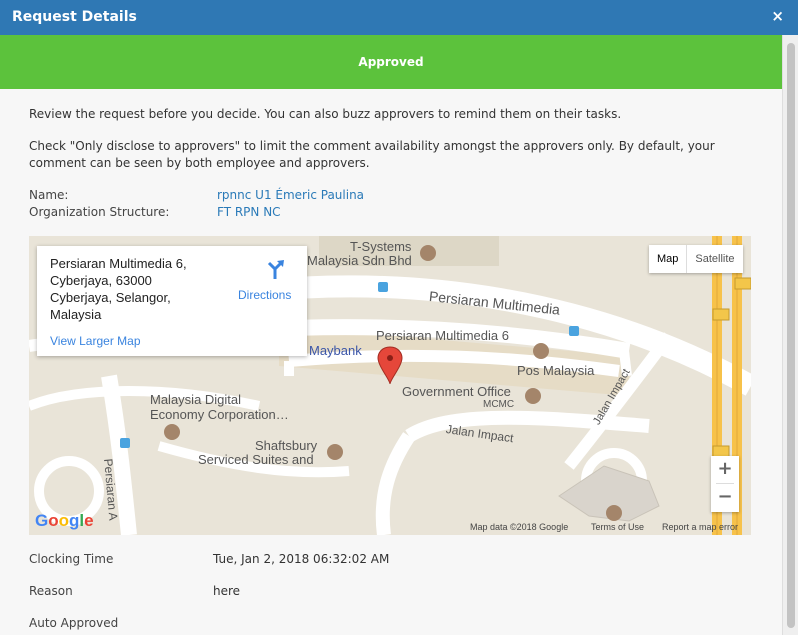  I want to click on map-place-mdec: Malaysia Digital, so click(196, 399).